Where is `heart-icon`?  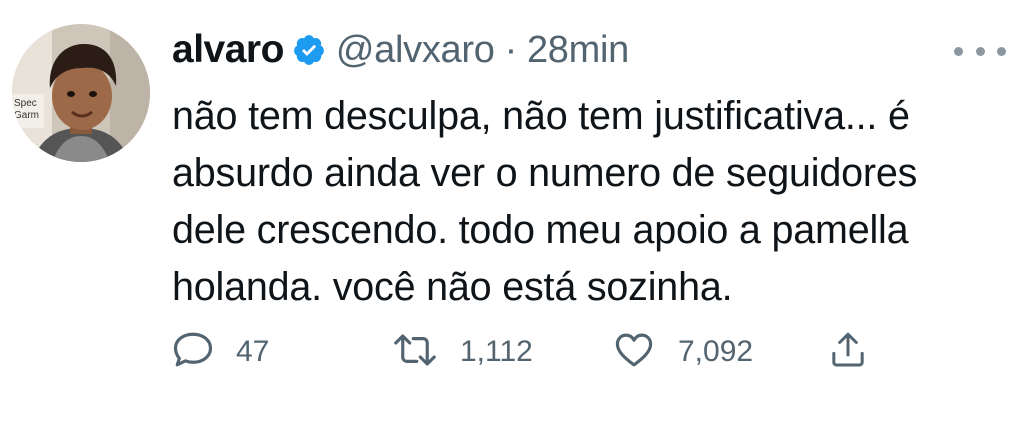 heart-icon is located at coordinates (634, 352).